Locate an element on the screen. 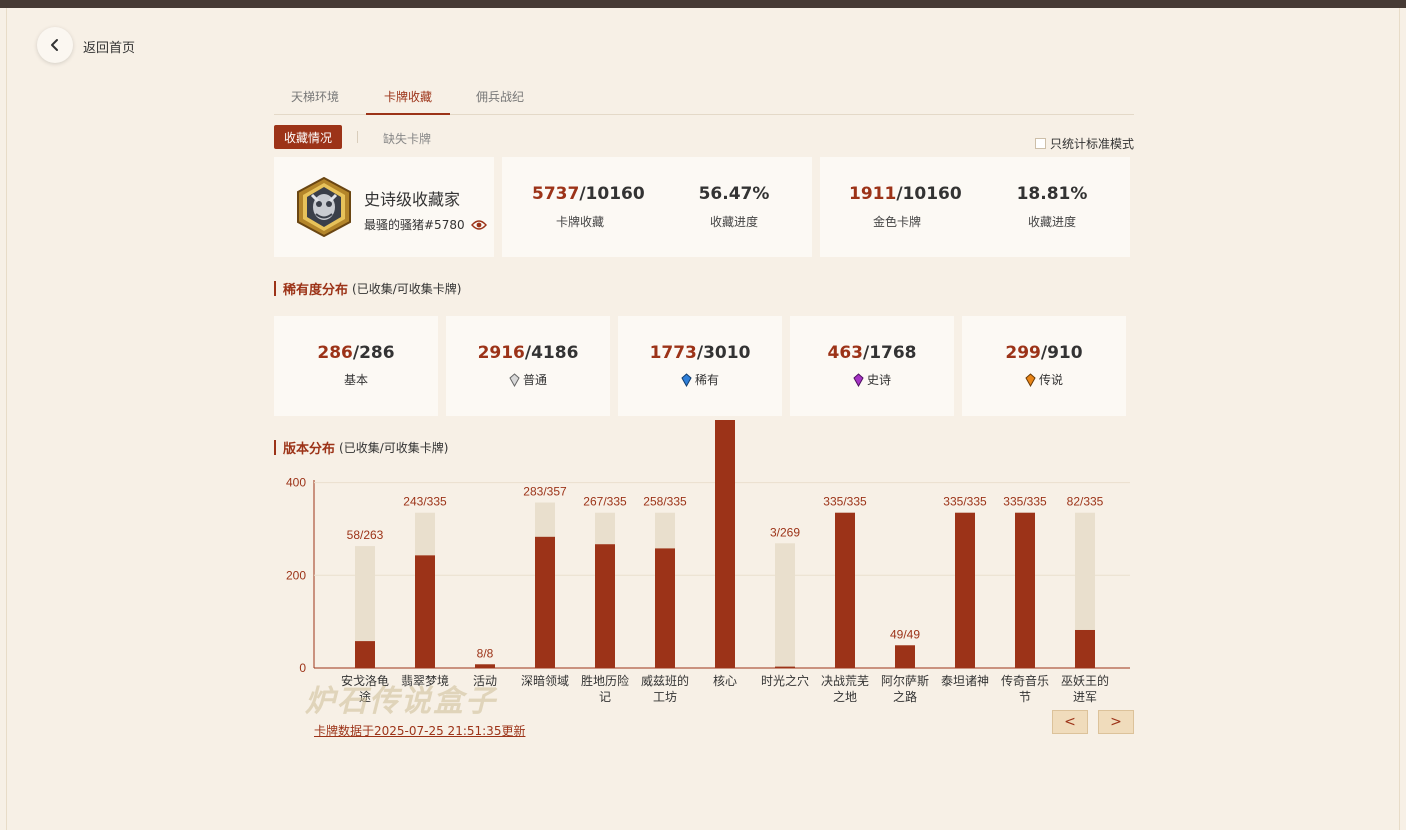  watermark-logo: 炉石传说盒子 is located at coordinates (401, 701).